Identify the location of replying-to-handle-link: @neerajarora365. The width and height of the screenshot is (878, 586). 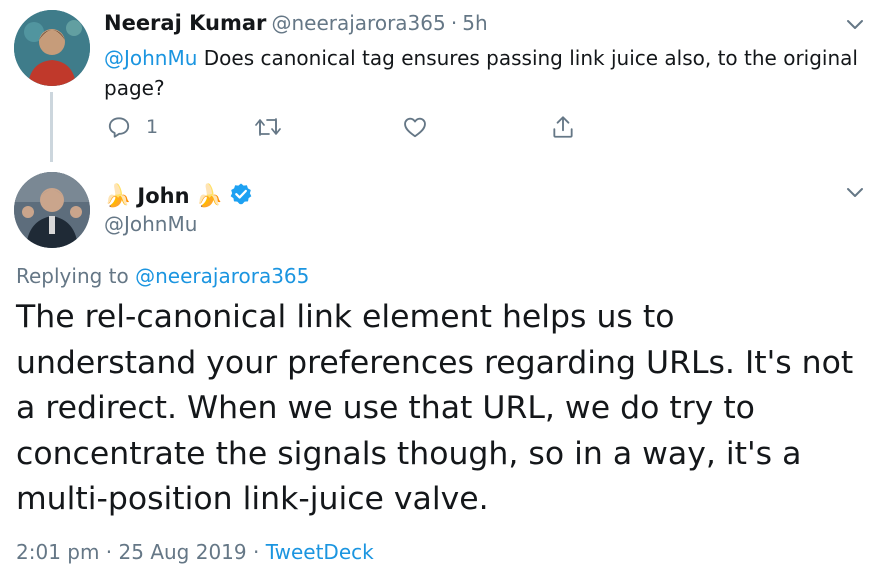
(222, 276).